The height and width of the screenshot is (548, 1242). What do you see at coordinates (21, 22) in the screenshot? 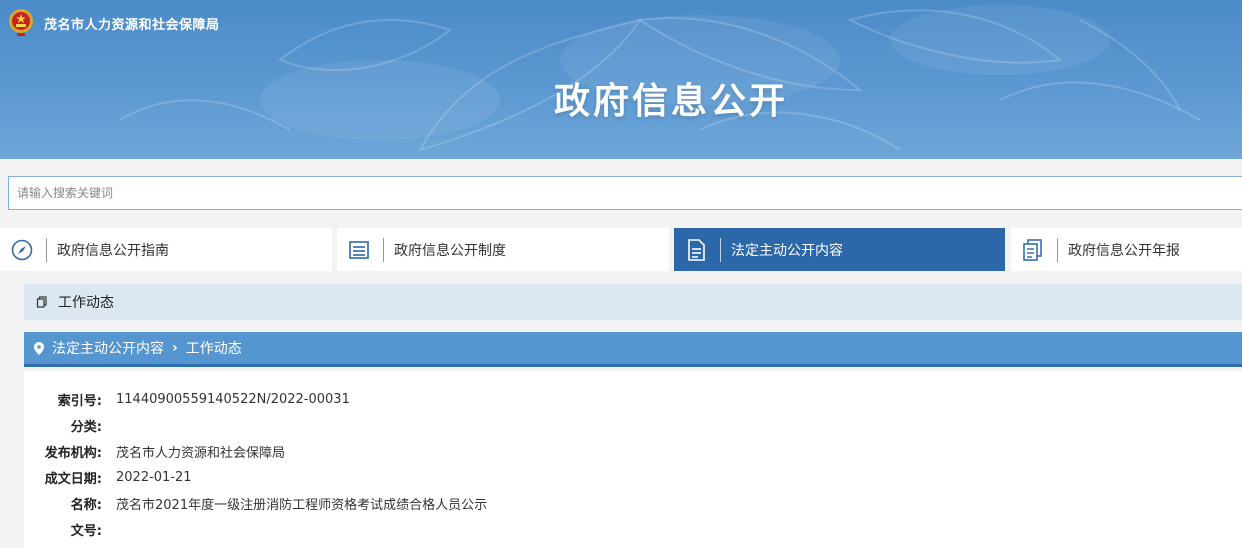
I see `national-emblem-icon` at bounding box center [21, 22].